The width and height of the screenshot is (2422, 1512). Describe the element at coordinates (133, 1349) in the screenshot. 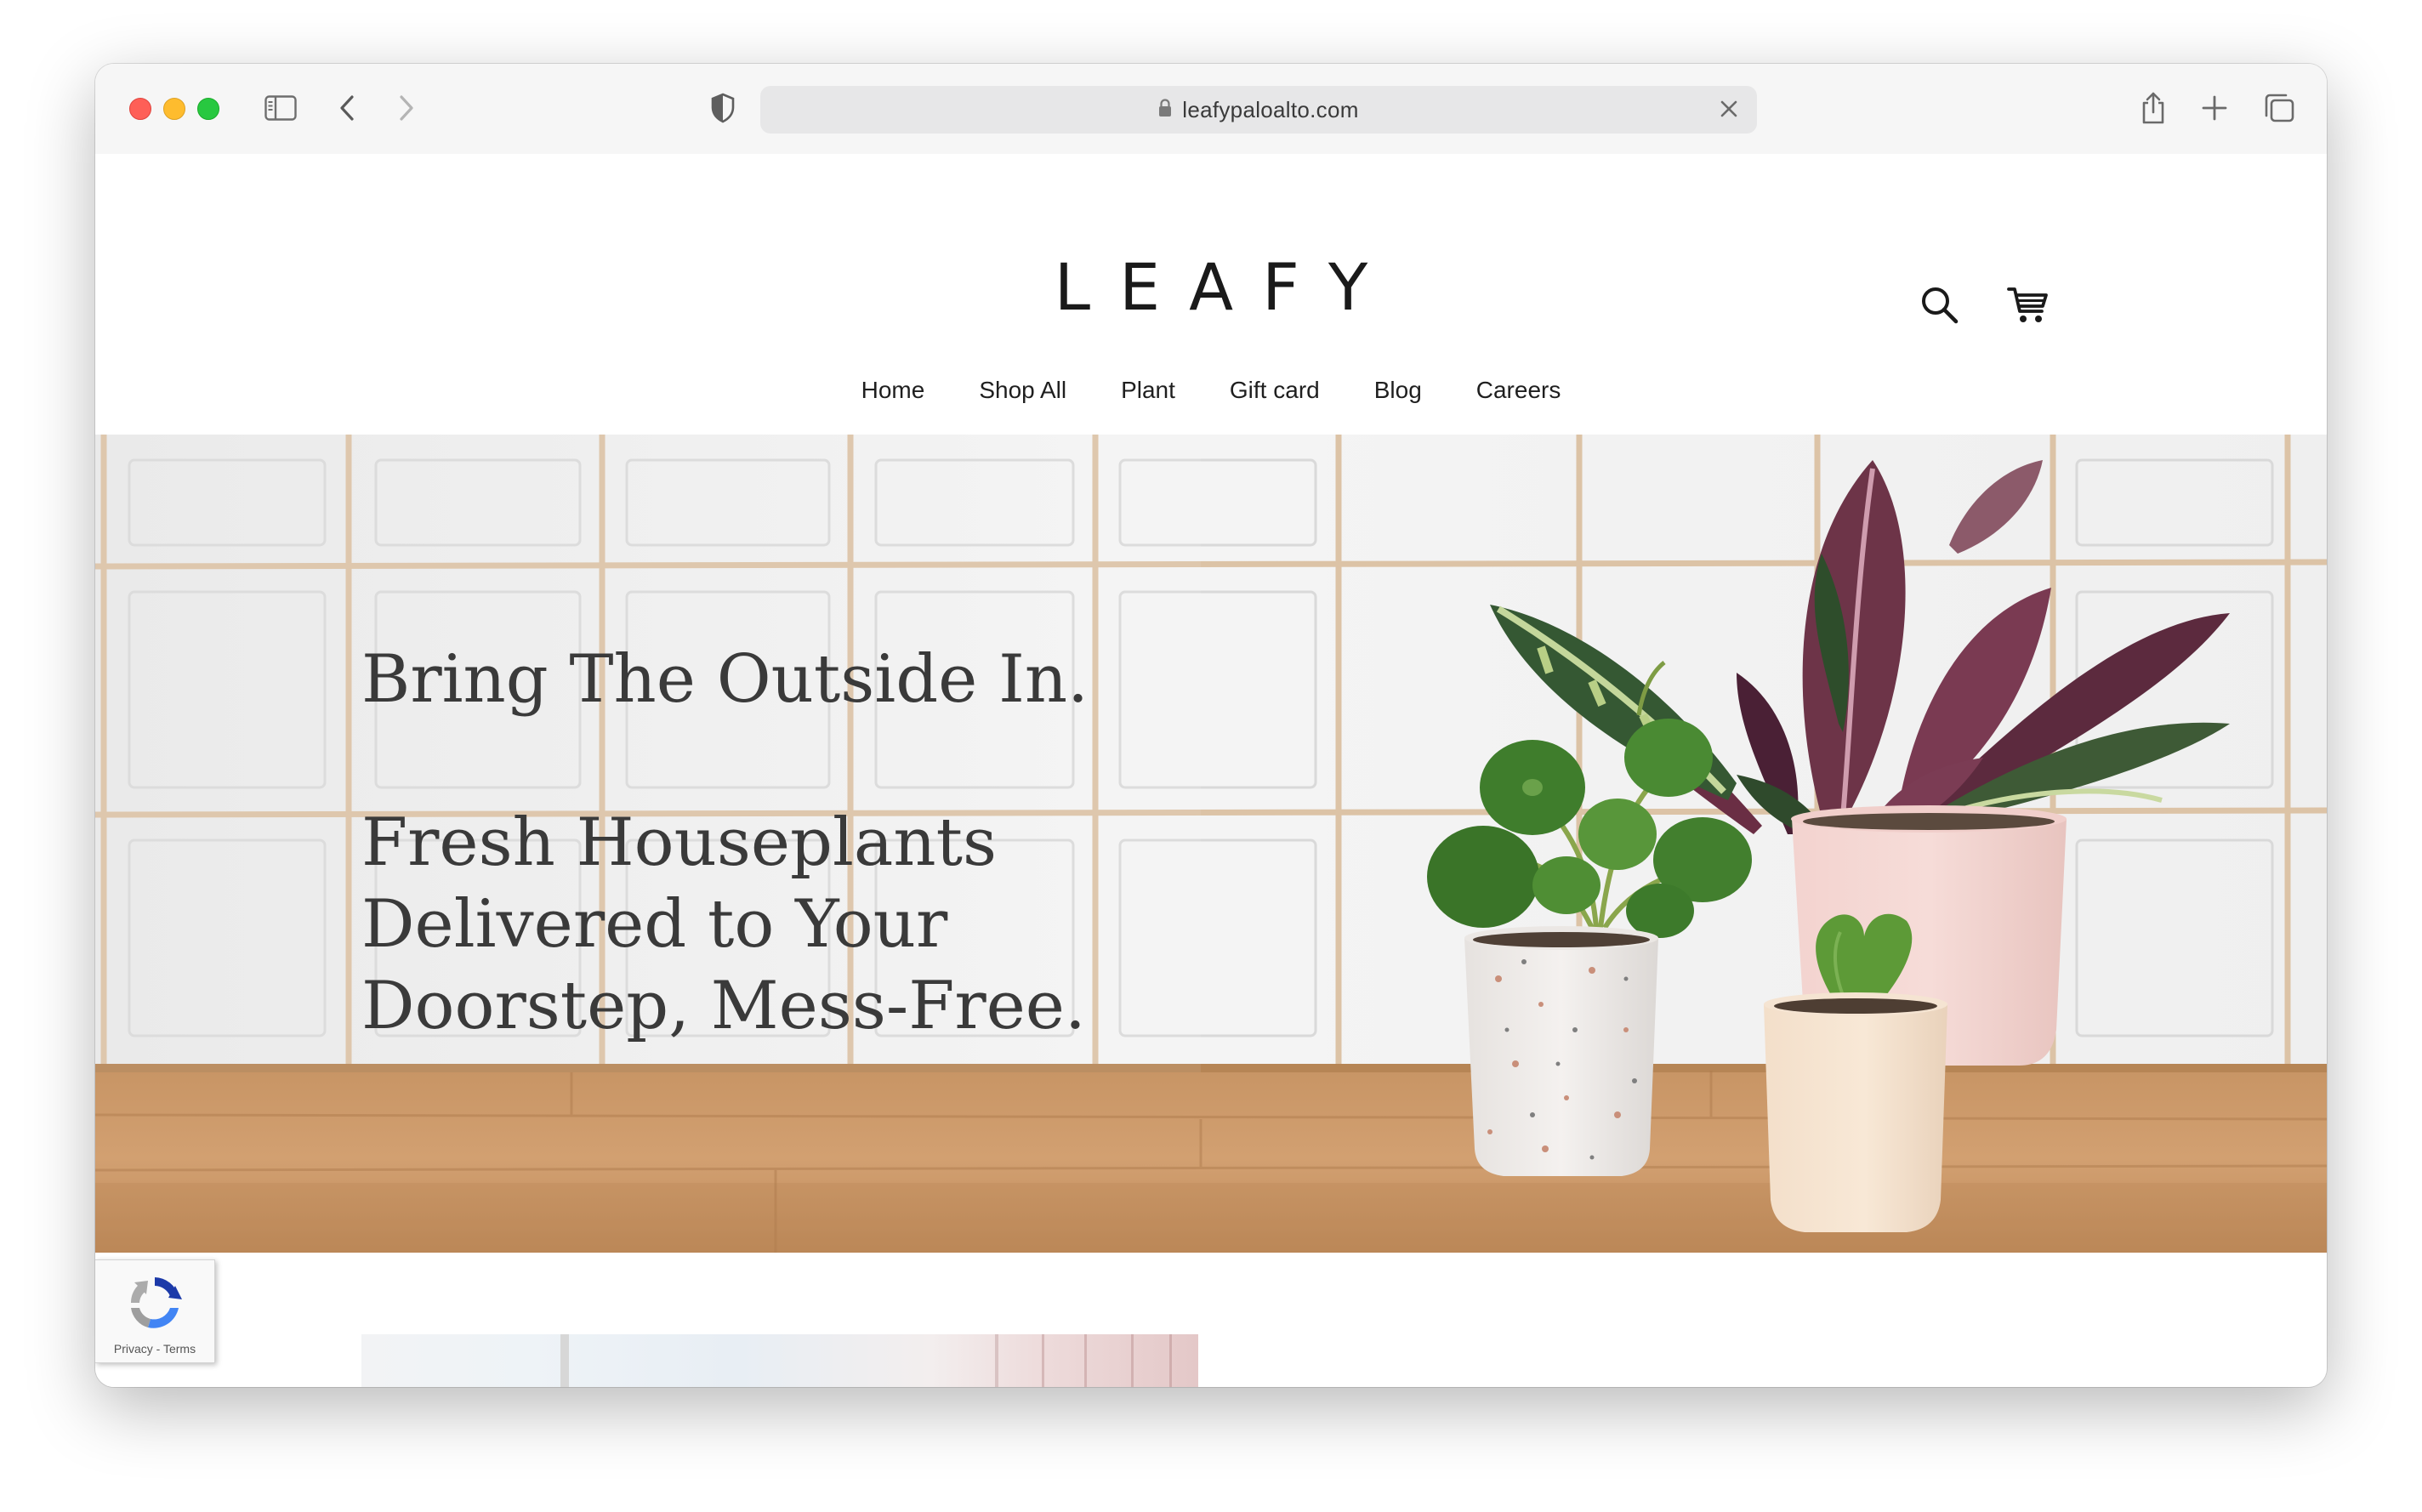

I see `recaptcha-privacy-link: Privacy` at that location.